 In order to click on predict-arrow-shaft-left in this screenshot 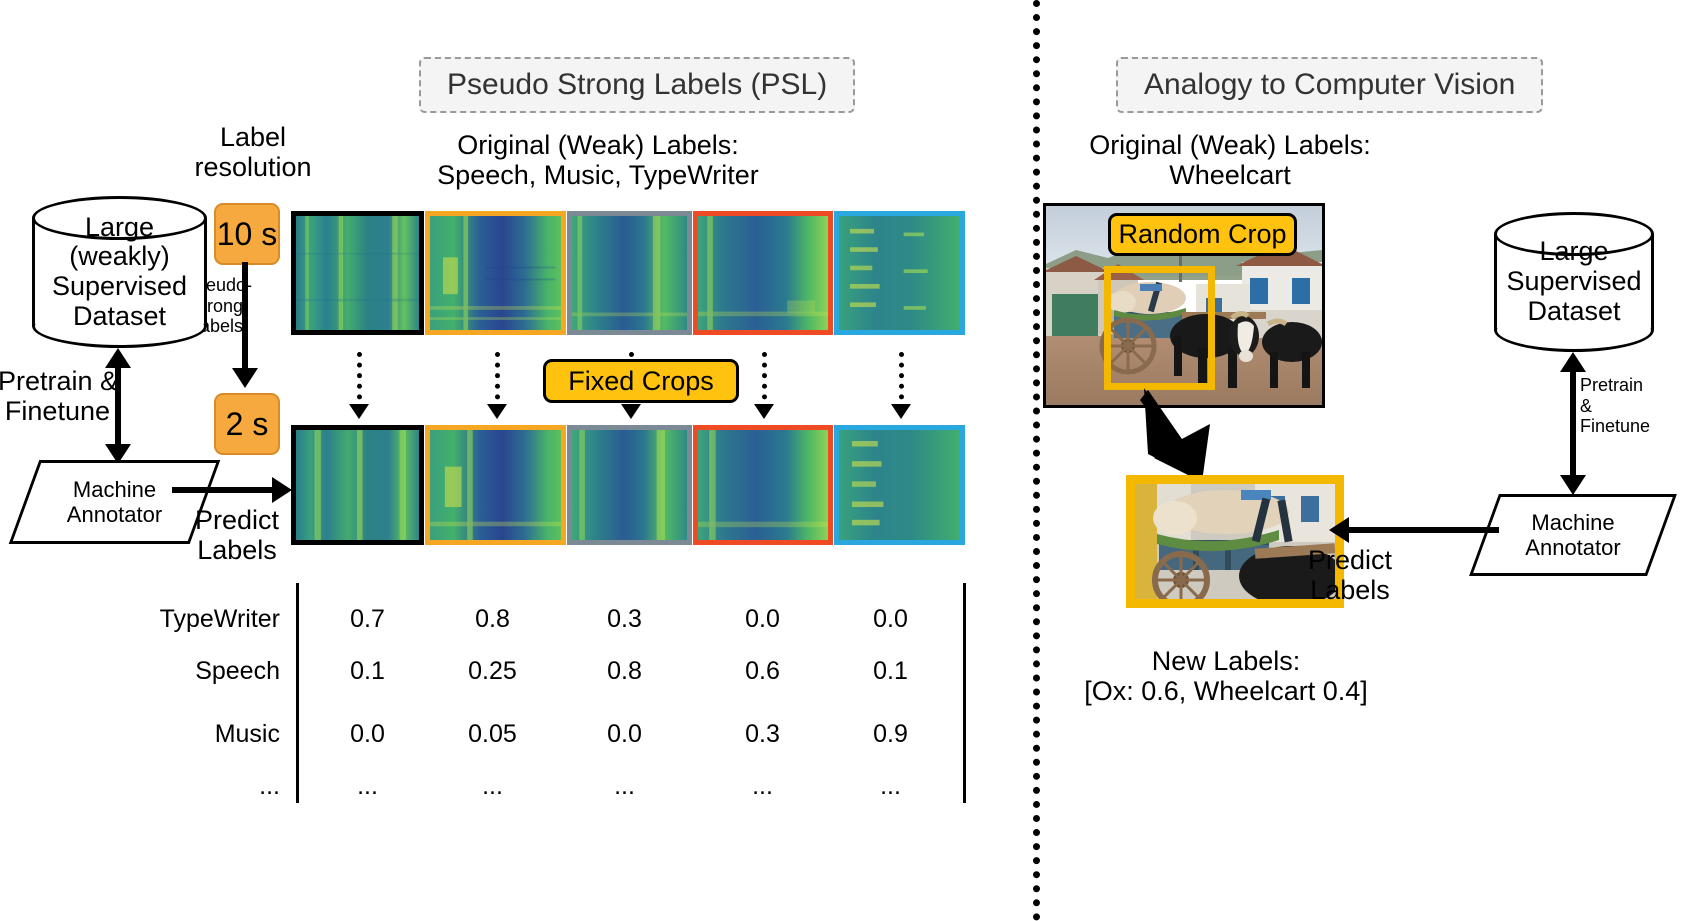, I will do `click(224, 490)`.